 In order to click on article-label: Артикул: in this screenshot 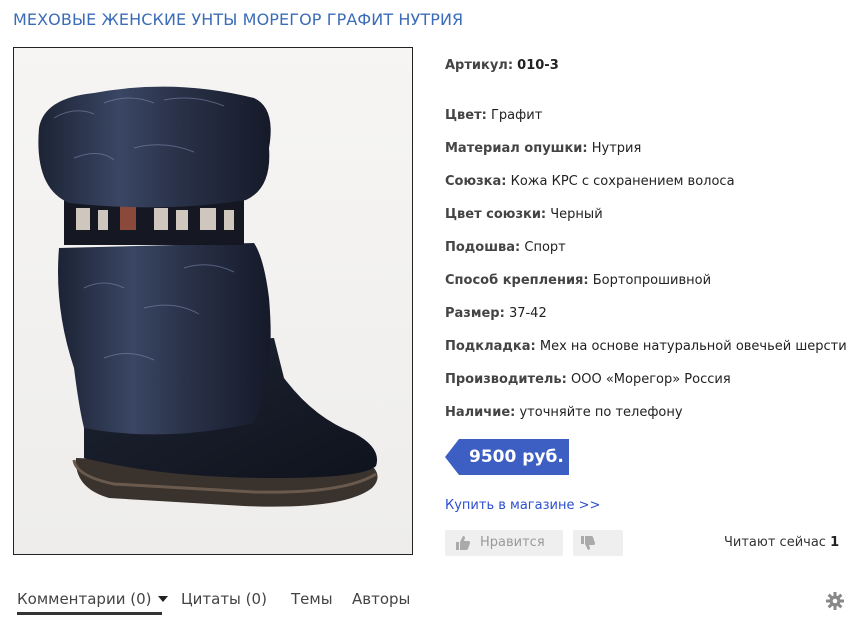, I will do `click(479, 65)`.